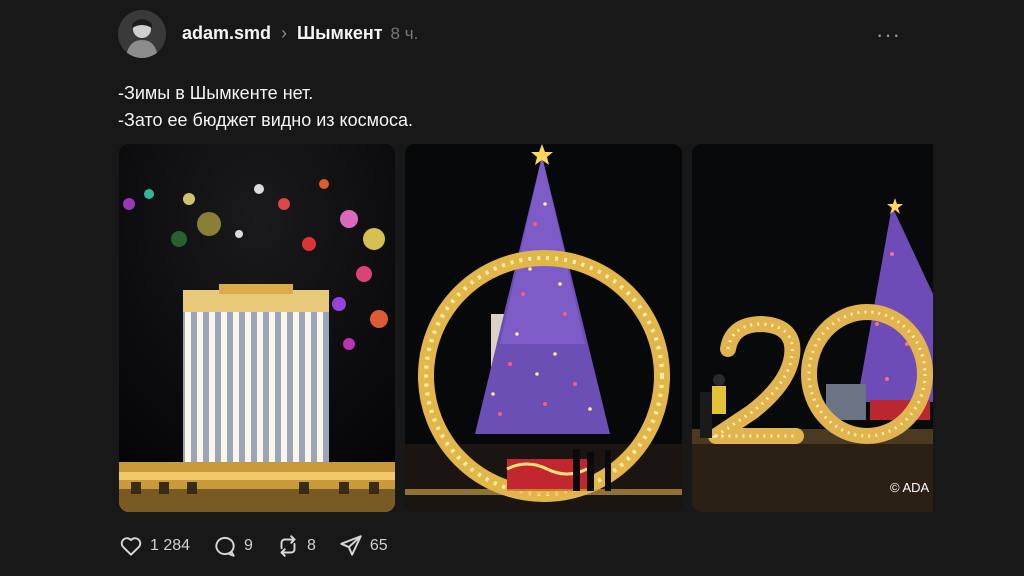 The height and width of the screenshot is (576, 1024). I want to click on like-count: 1 284, so click(170, 545).